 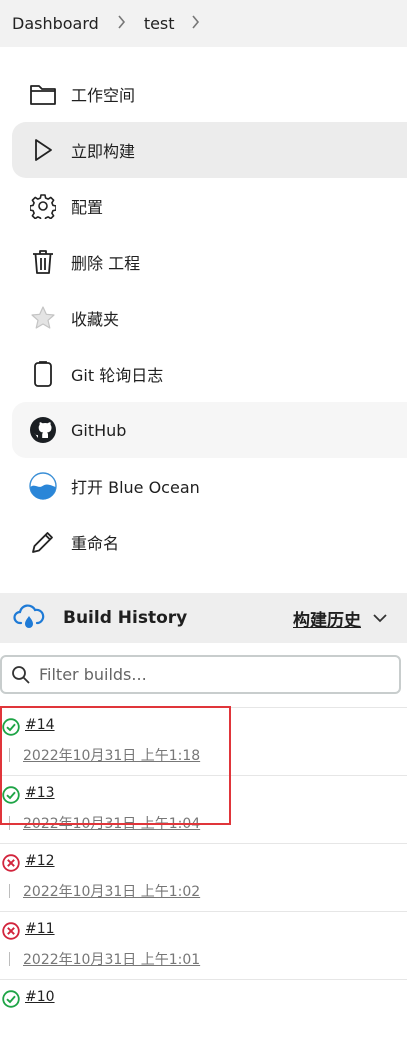 What do you see at coordinates (203, 741) in the screenshot?
I see `build-row: #14 2022年10月31日 上午1:18` at bounding box center [203, 741].